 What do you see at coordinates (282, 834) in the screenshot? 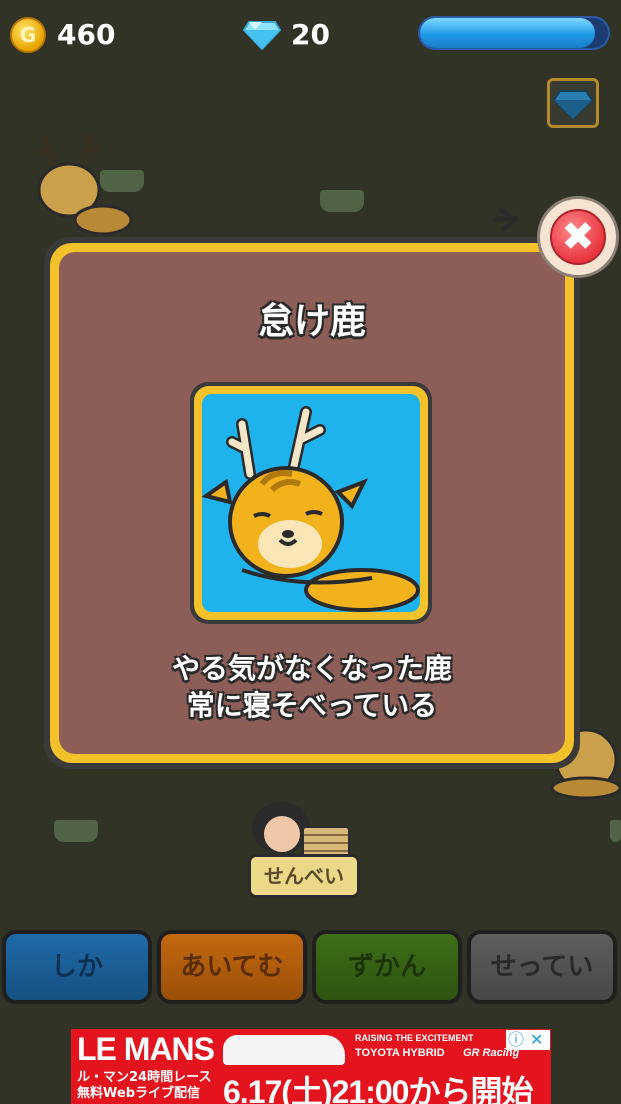
I see `vendor-face` at bounding box center [282, 834].